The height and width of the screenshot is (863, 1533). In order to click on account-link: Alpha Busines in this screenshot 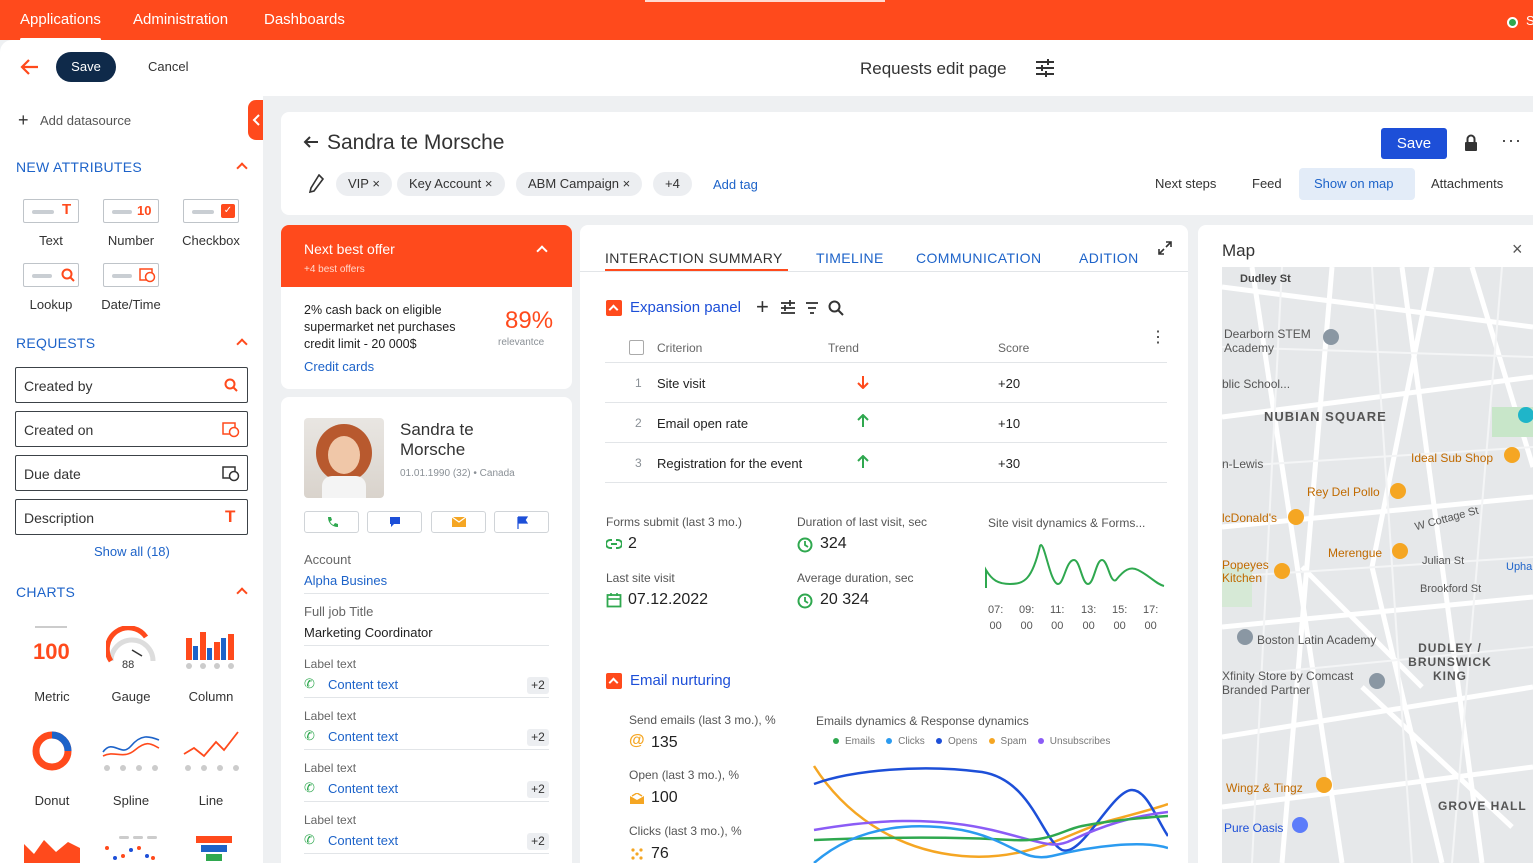, I will do `click(345, 580)`.